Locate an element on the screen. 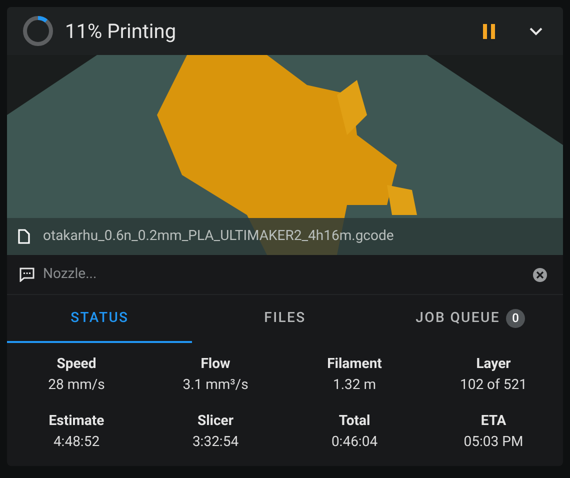  chevron-down-icon is located at coordinates (536, 31).